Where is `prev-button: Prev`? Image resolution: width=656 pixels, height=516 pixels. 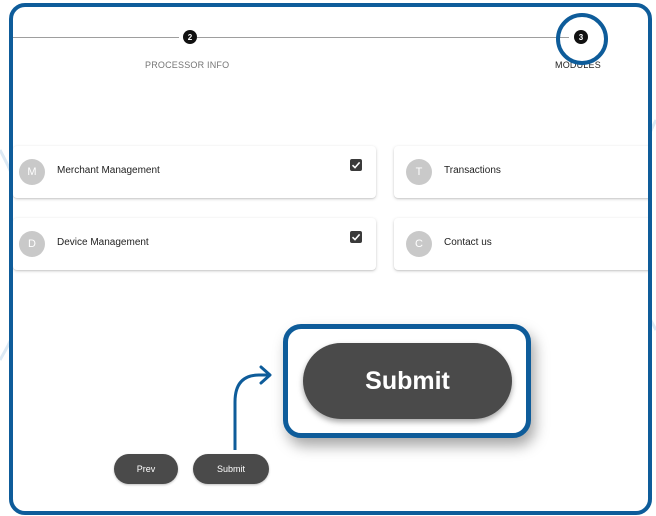 prev-button: Prev is located at coordinates (146, 469).